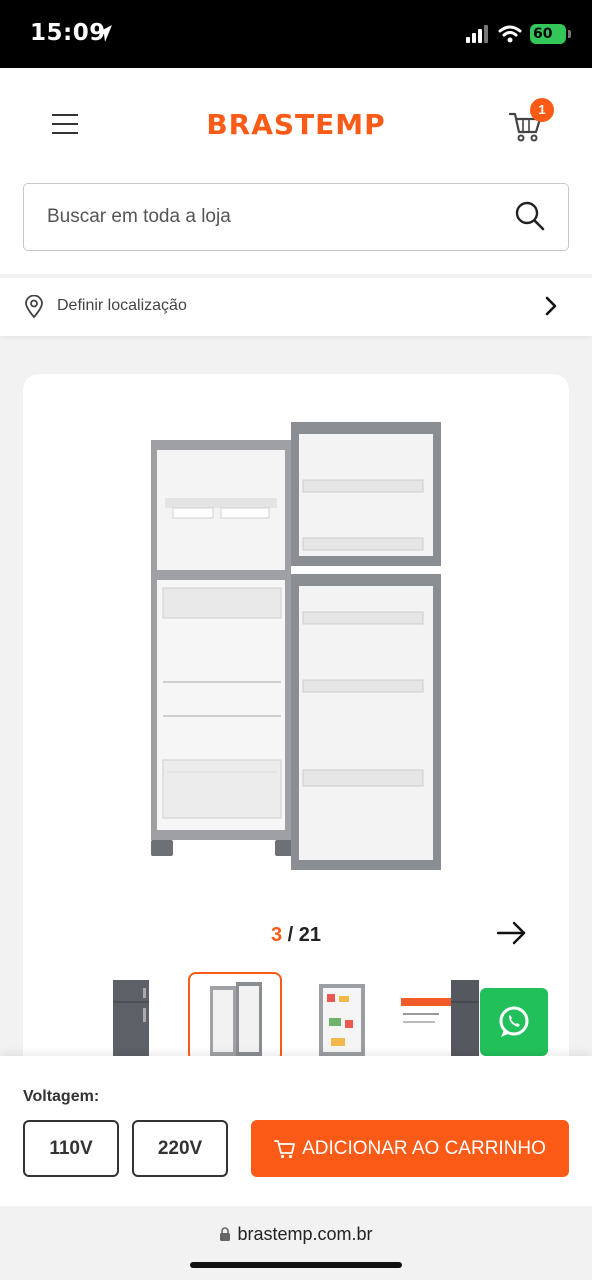 The width and height of the screenshot is (592, 1280). What do you see at coordinates (512, 933) in the screenshot?
I see `arrow-right-icon` at bounding box center [512, 933].